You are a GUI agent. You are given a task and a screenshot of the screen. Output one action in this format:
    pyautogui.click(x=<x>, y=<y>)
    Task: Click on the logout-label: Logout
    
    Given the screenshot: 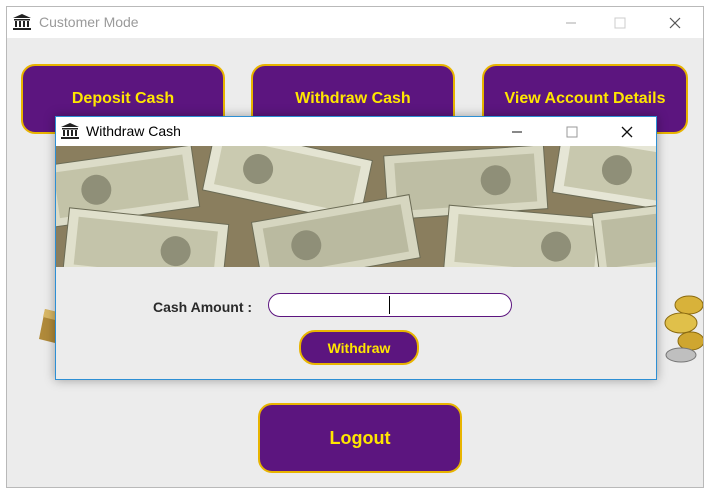 What is the action you would take?
    pyautogui.click(x=360, y=437)
    